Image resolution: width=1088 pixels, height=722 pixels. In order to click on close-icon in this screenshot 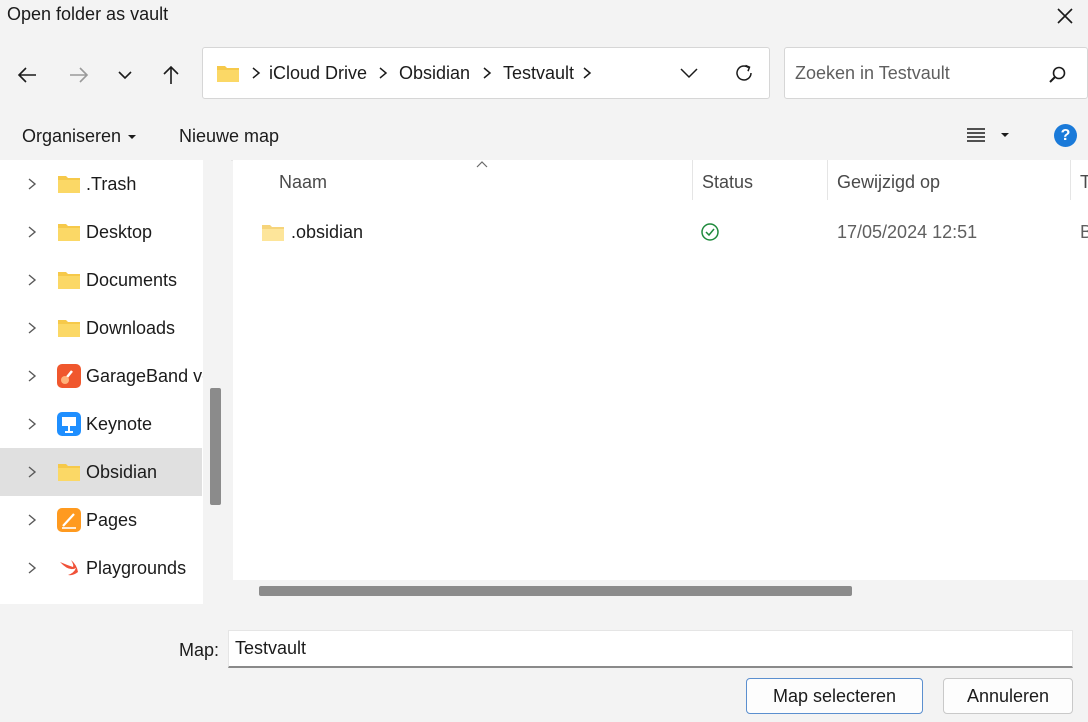, I will do `click(1065, 16)`.